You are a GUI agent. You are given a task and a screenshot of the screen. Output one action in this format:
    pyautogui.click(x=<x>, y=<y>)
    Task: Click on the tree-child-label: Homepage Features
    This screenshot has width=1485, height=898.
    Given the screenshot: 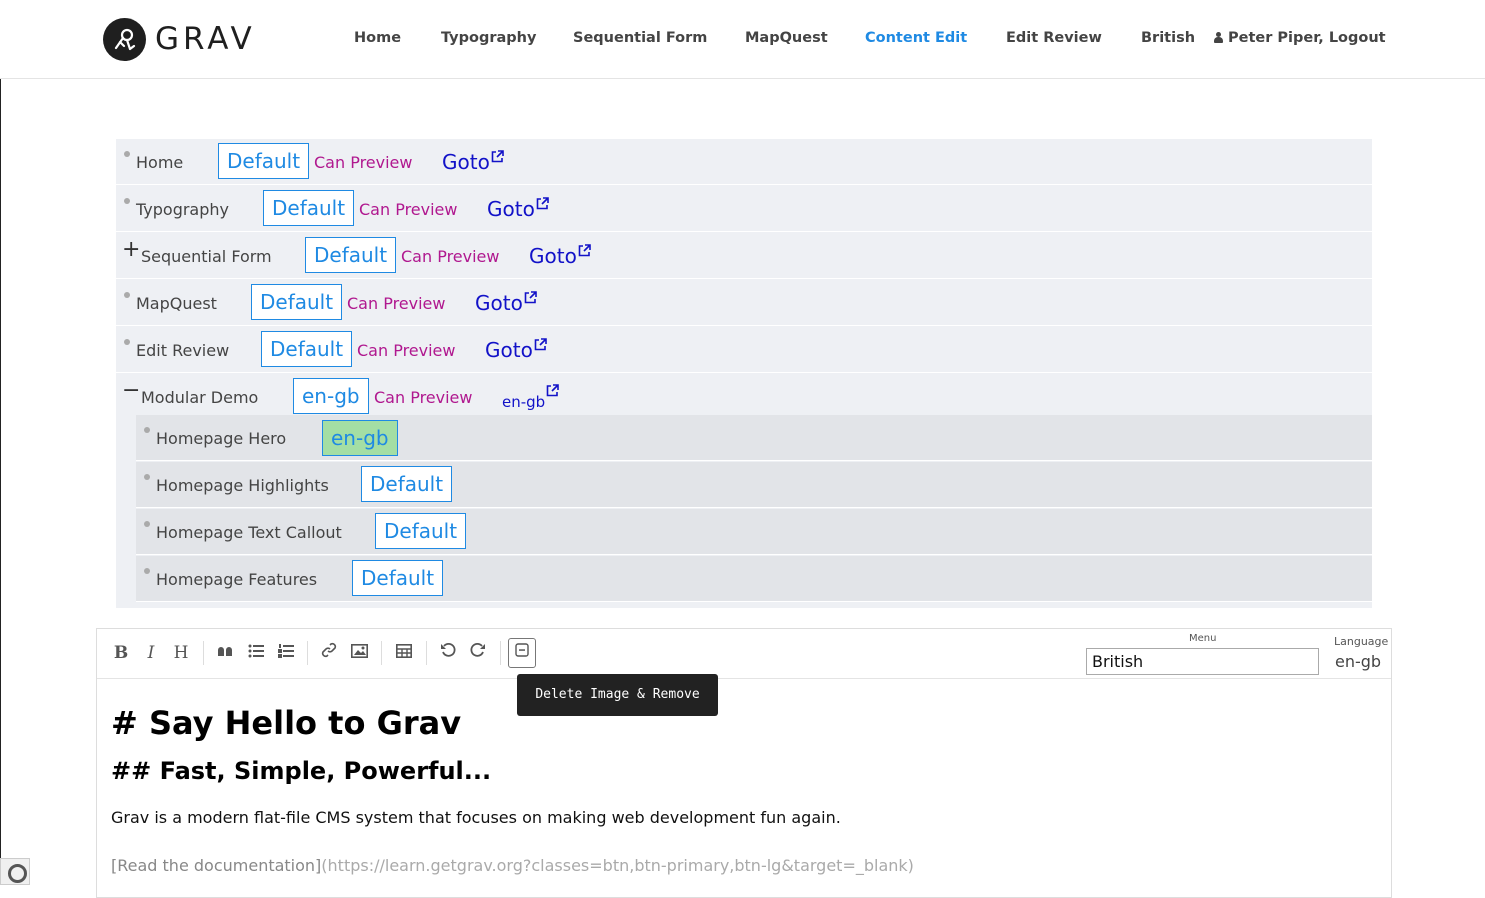 What is the action you would take?
    pyautogui.click(x=236, y=579)
    